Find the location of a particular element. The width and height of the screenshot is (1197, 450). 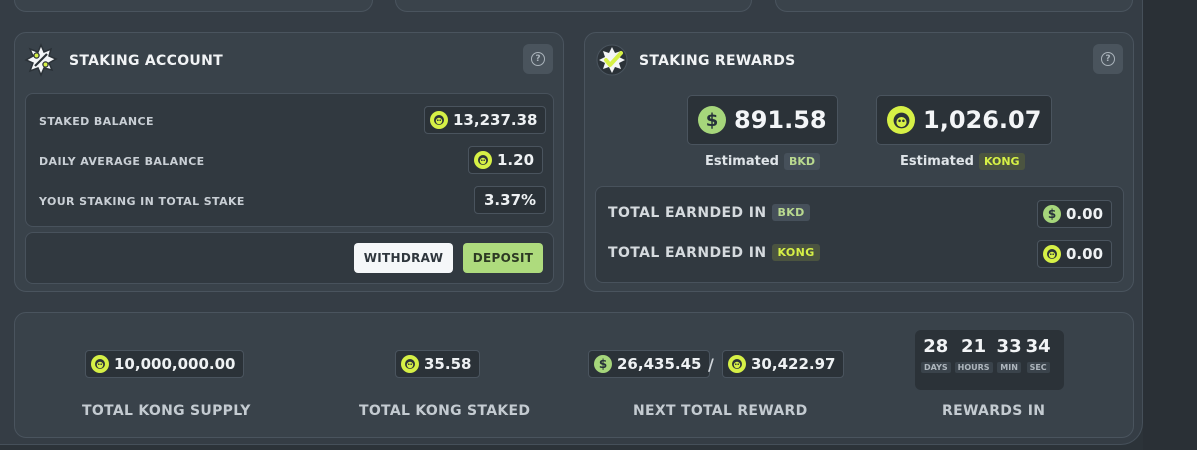

total-earned-kong-value: 0.00 is located at coordinates (1075, 254).